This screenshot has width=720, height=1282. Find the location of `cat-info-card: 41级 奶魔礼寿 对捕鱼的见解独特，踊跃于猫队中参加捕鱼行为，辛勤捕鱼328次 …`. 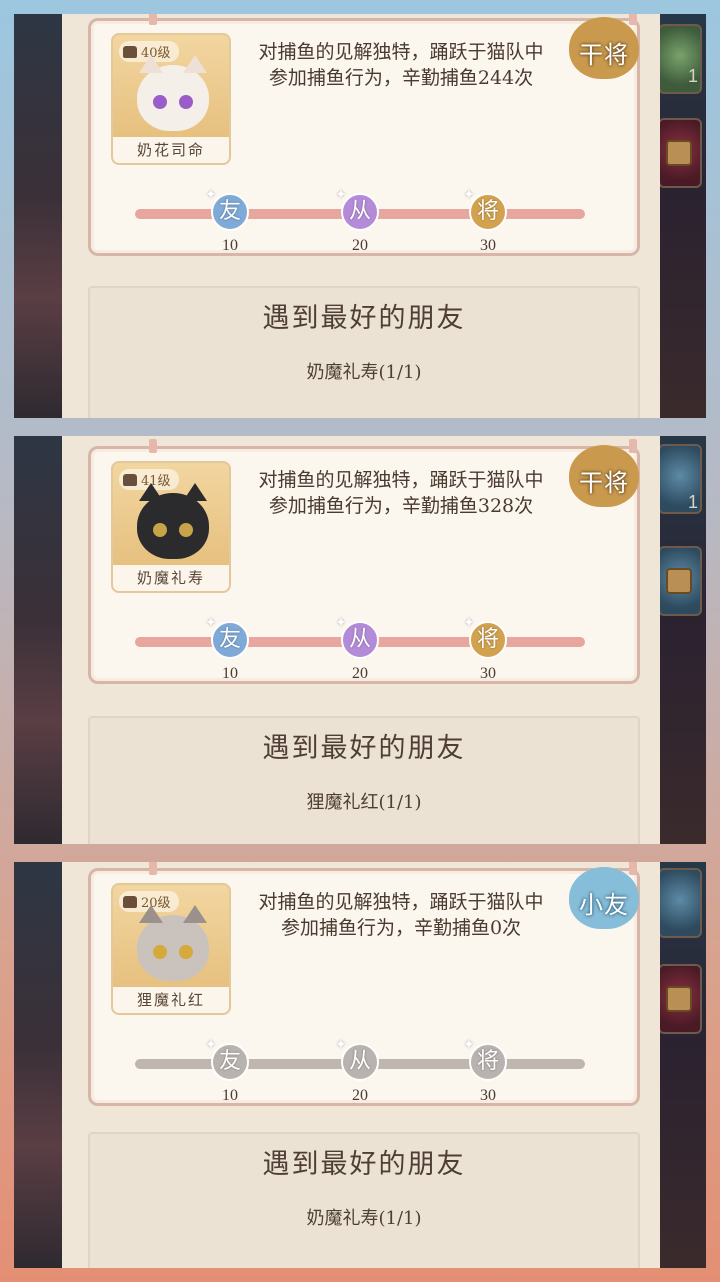

cat-info-card: 41级 奶魔礼寿 对捕鱼的见解独特，踊跃于猫队中参加捕鱼行为，辛勤捕鱼328次 … is located at coordinates (364, 561).